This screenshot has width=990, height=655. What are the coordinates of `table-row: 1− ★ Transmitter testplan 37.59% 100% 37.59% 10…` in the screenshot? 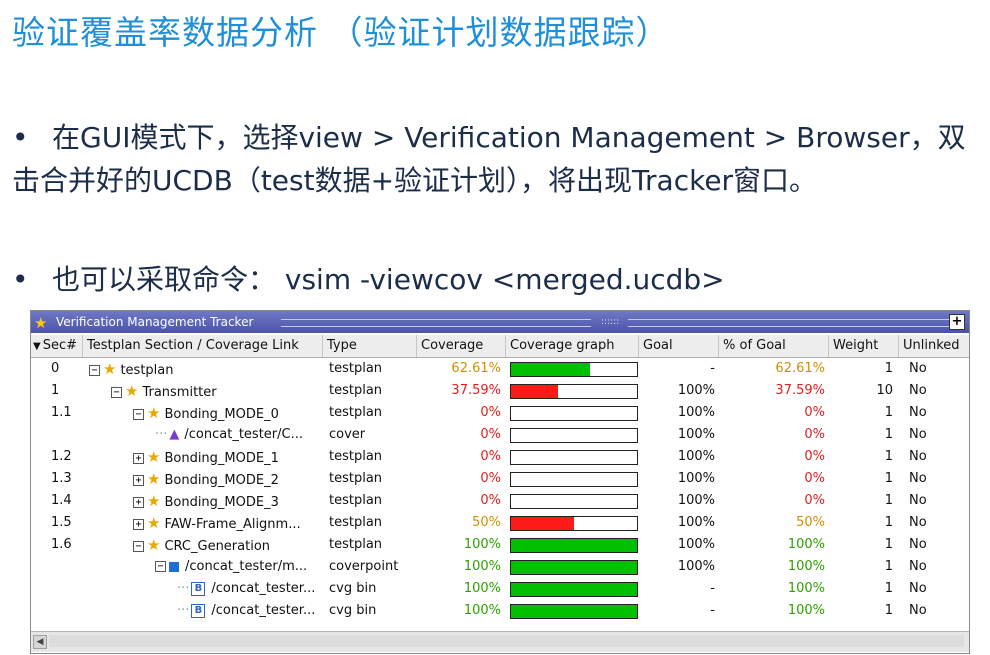 It's located at (500, 391).